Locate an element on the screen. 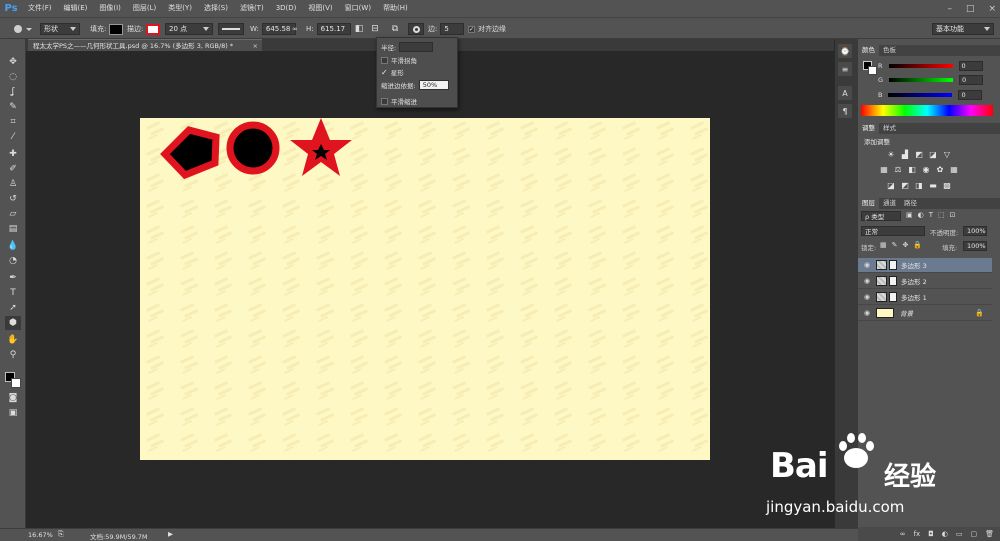  layer-row: ◉ 多边形 1 is located at coordinates (925, 297).